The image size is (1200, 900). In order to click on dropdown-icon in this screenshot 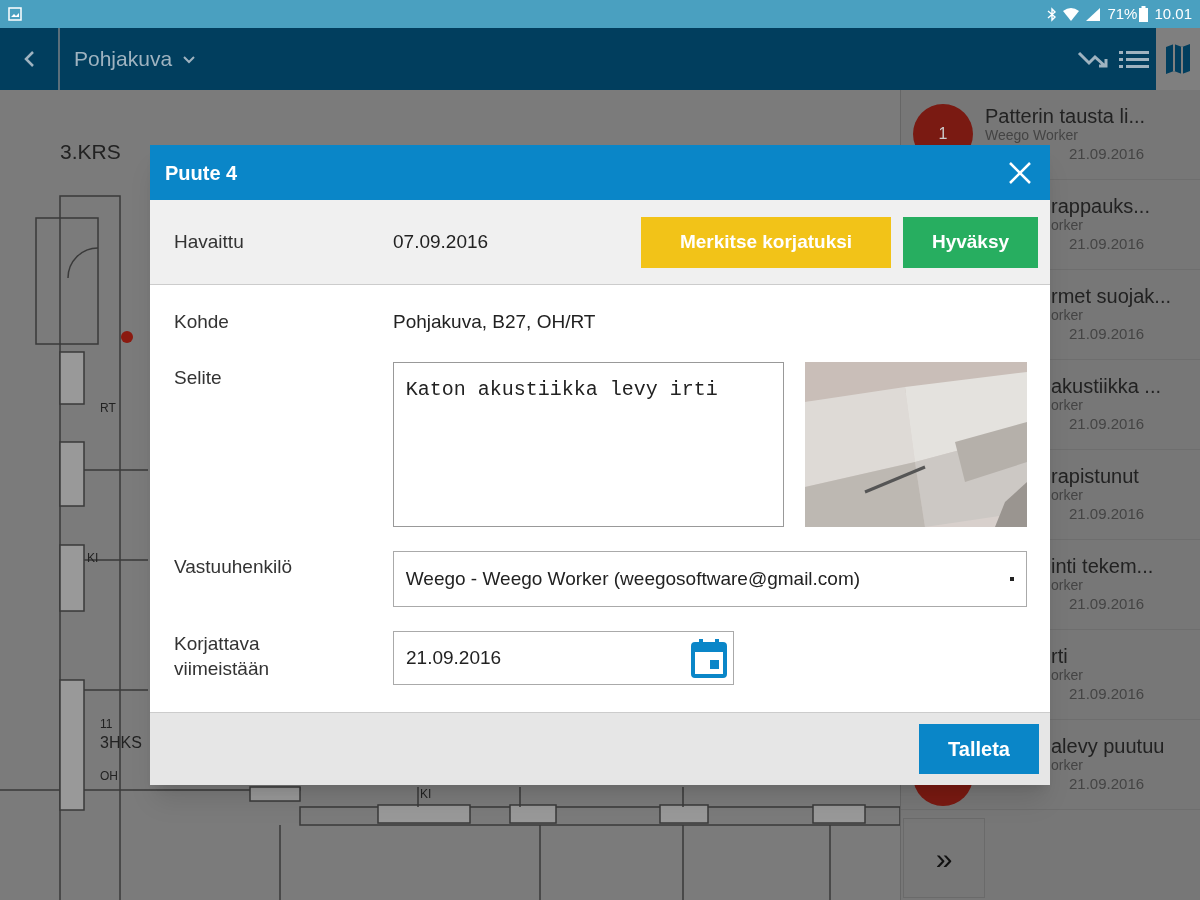, I will do `click(1012, 579)`.